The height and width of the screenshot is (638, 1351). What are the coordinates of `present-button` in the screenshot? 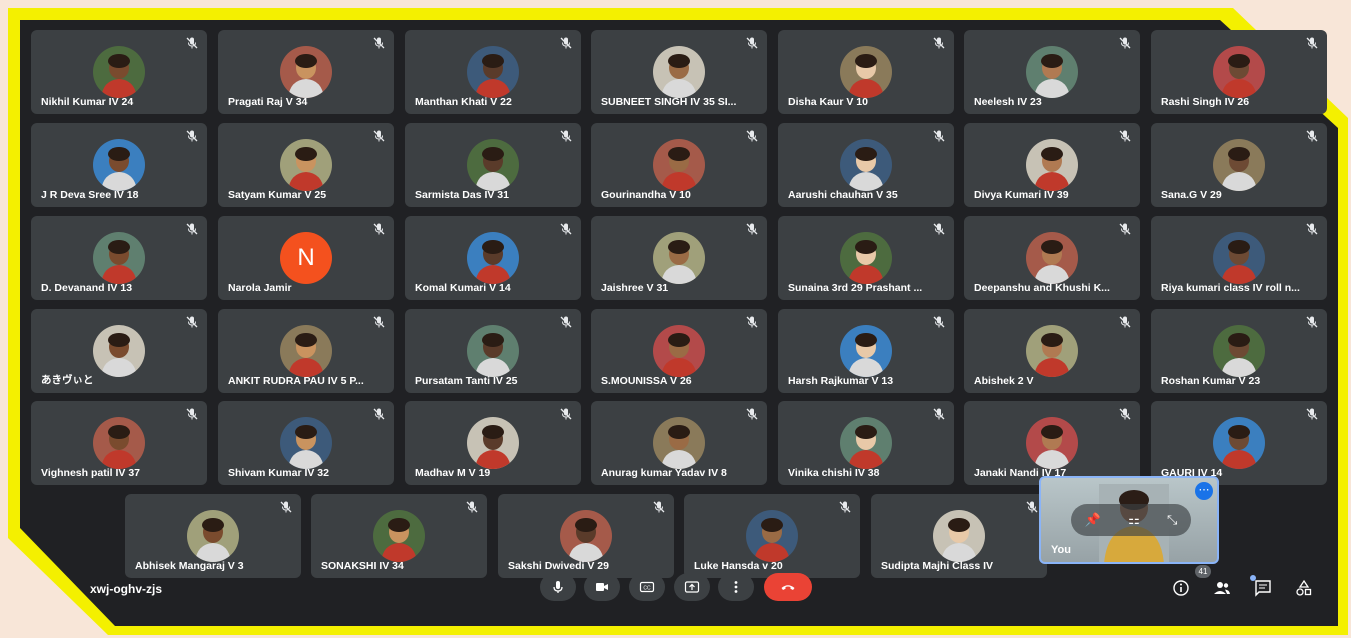 It's located at (692, 587).